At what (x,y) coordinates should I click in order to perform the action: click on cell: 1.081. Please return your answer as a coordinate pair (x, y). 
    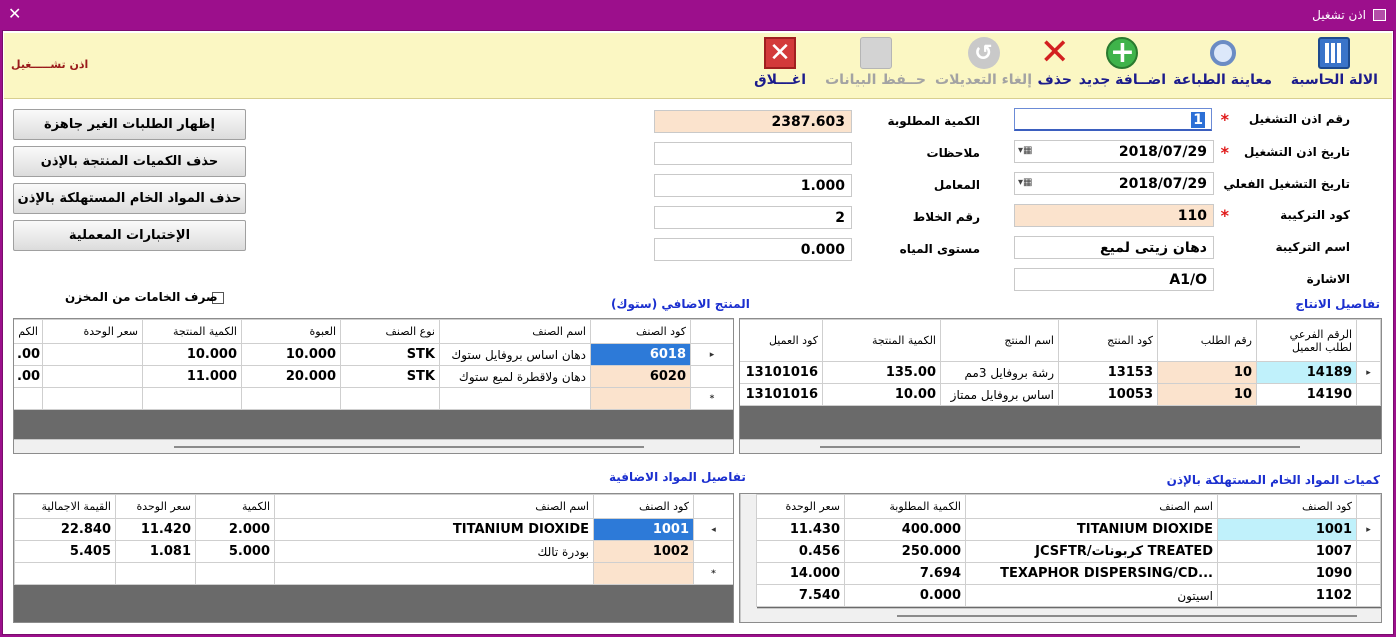
    Looking at the image, I should click on (155, 551).